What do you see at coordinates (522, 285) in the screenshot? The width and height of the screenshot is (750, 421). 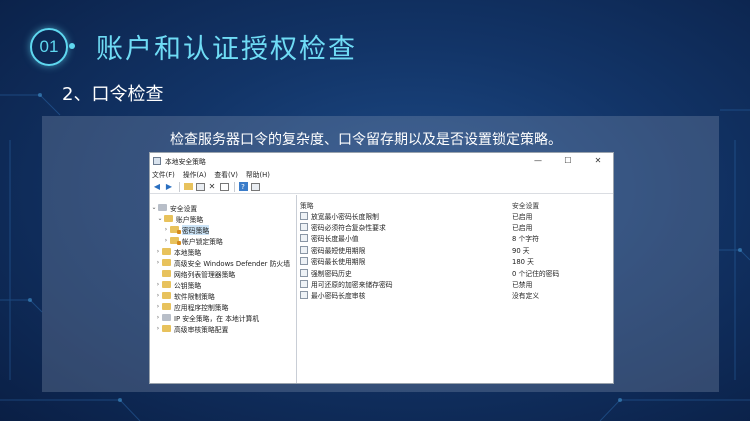 I see `policy-value: 已禁用` at bounding box center [522, 285].